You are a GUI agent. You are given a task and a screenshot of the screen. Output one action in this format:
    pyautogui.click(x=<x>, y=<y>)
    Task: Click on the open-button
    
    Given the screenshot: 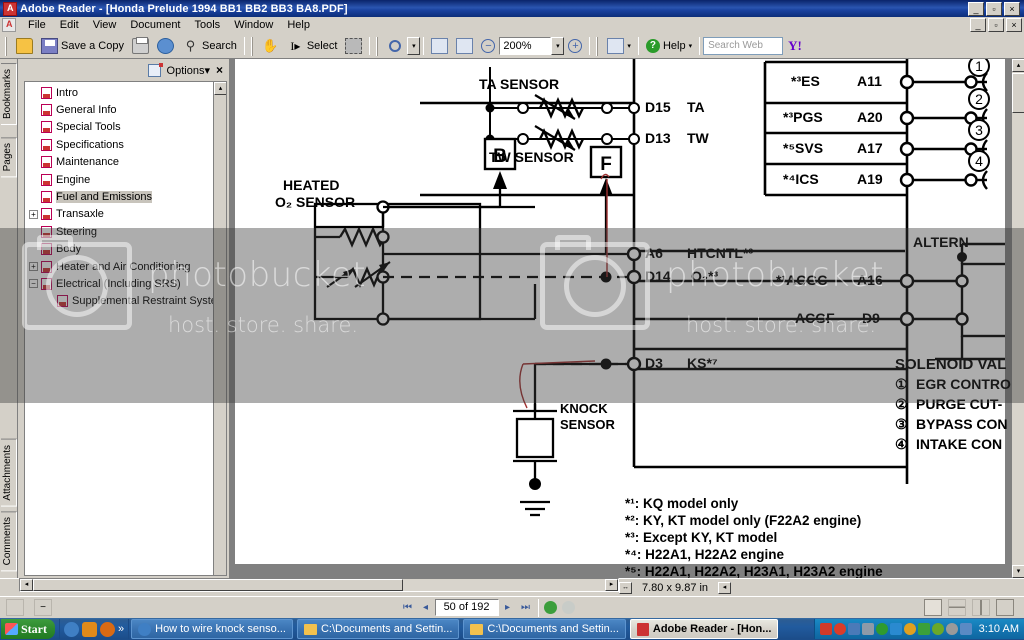 What is the action you would take?
    pyautogui.click(x=24, y=46)
    